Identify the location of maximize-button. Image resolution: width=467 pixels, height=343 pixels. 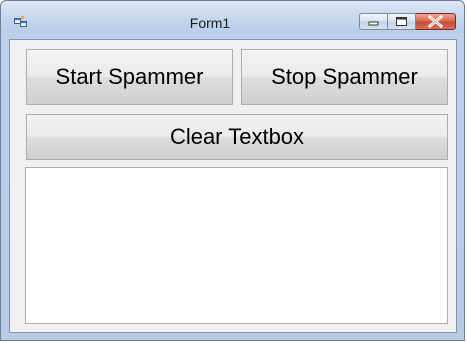
(402, 21).